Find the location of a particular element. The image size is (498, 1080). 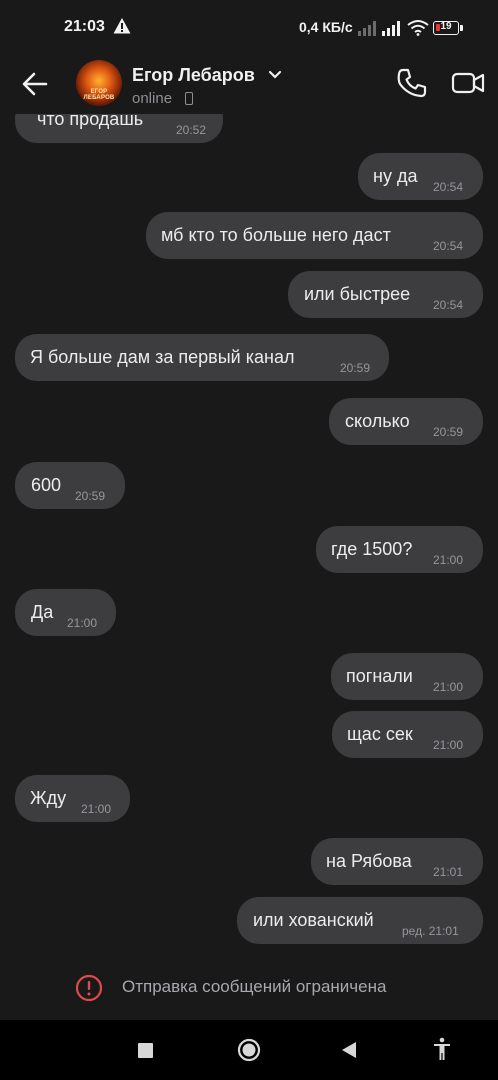

home-button is located at coordinates (249, 1050).